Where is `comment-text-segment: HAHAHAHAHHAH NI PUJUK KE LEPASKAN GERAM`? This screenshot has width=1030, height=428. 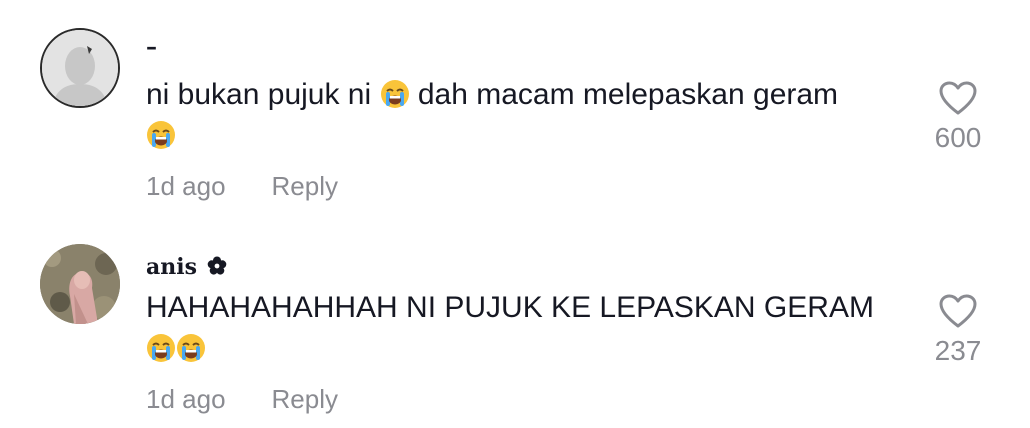 comment-text-segment: HAHAHAHAHHAH NI PUJUK KE LEPASKAN GERAM is located at coordinates (510, 307).